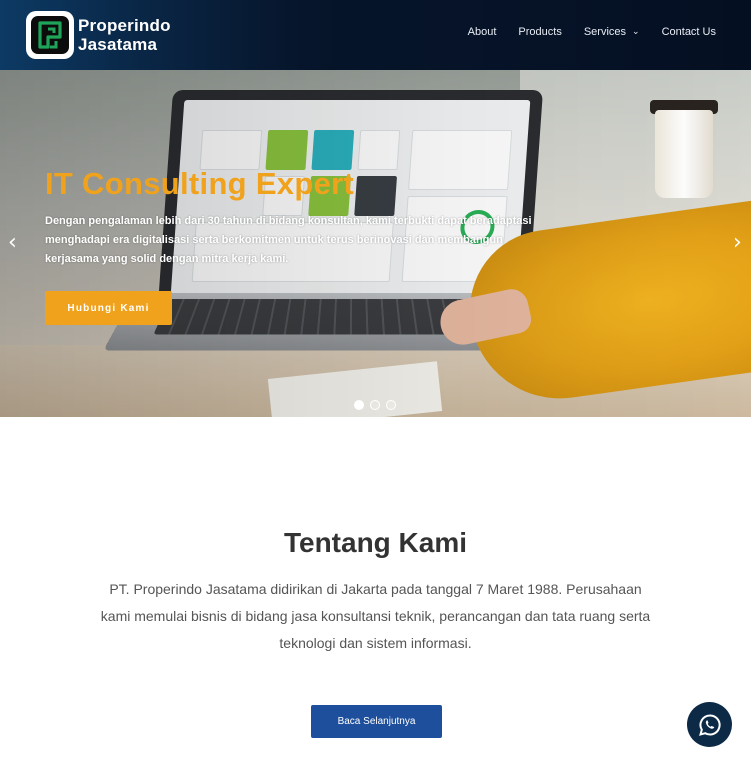  What do you see at coordinates (605, 32) in the screenshot?
I see `nav-services-label: Services` at bounding box center [605, 32].